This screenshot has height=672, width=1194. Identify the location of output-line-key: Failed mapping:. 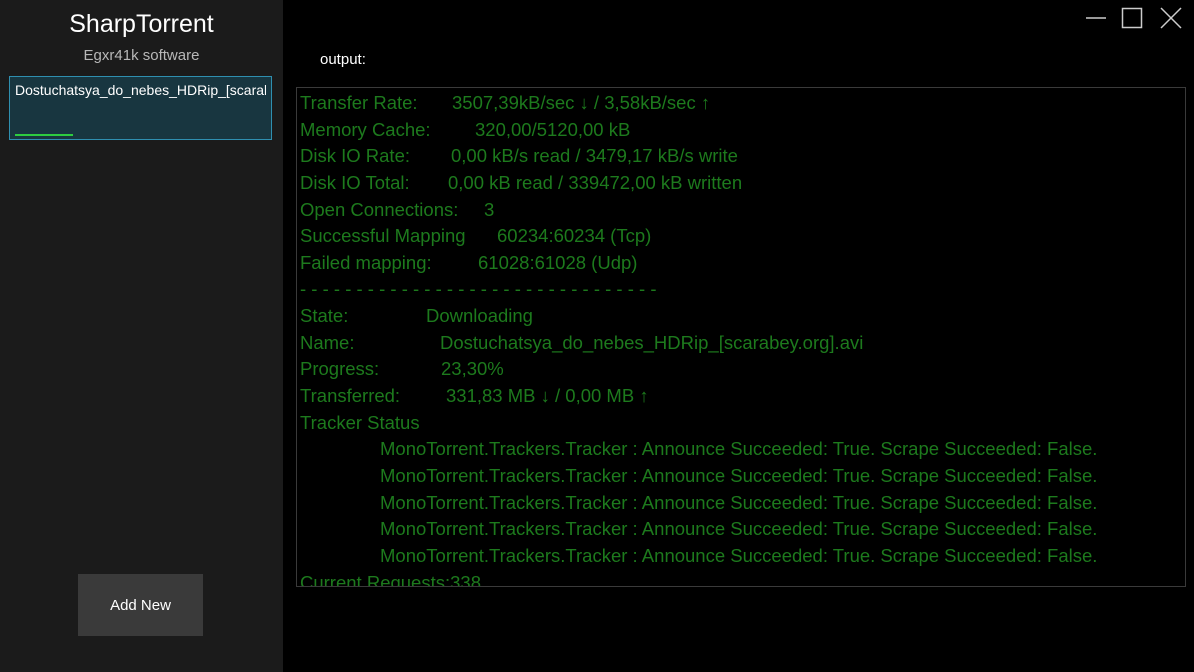
(366, 262).